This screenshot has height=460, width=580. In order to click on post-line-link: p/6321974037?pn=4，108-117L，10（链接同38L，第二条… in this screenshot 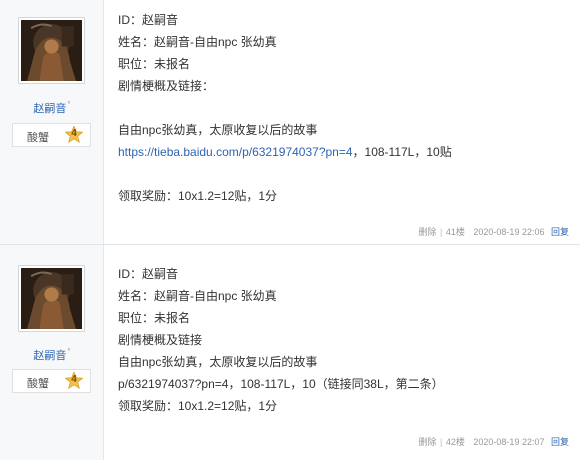, I will do `click(281, 384)`.